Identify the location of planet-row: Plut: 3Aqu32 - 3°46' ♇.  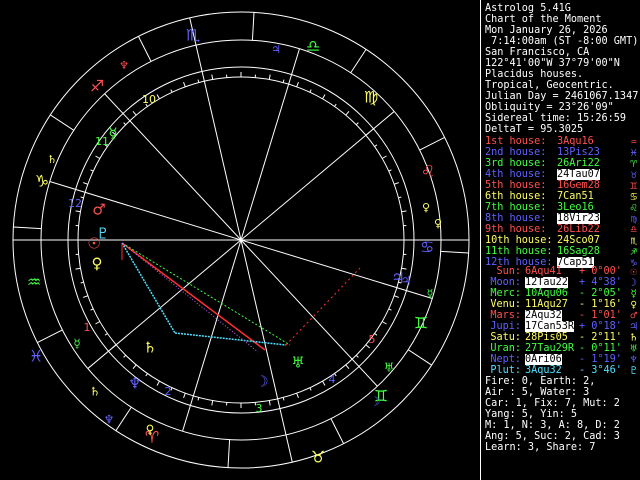
(561, 370).